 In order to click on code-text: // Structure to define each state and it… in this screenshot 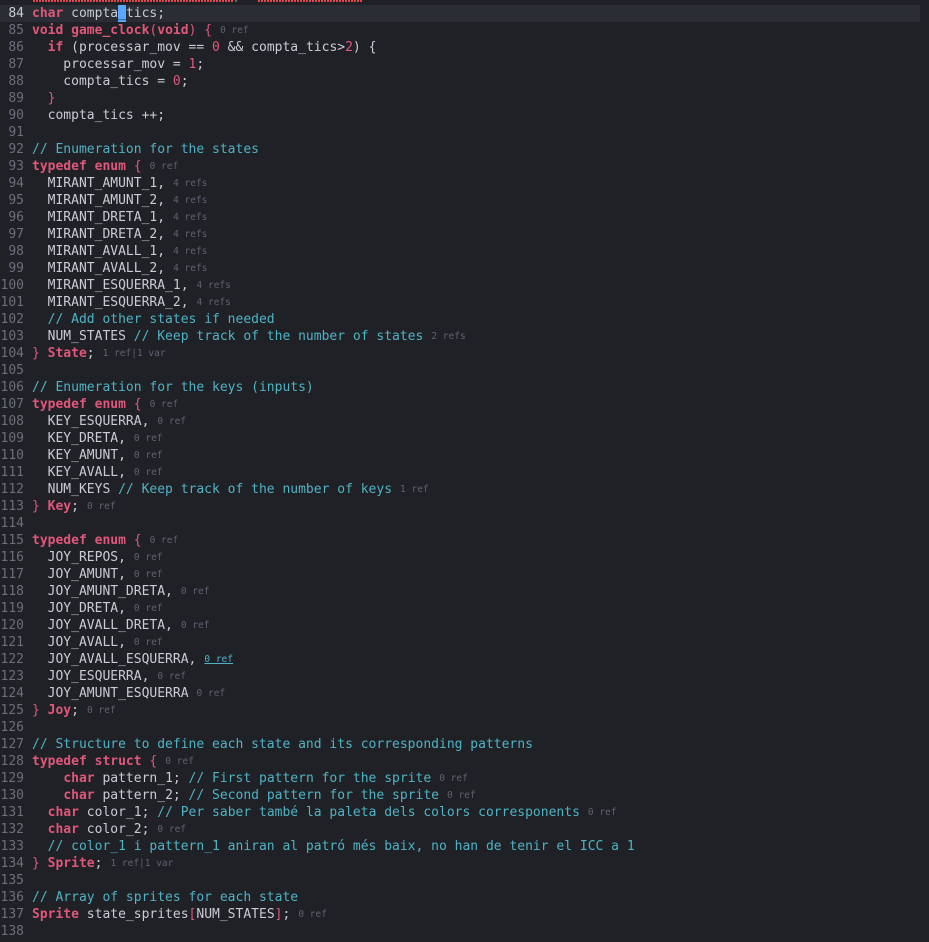, I will do `click(282, 744)`.